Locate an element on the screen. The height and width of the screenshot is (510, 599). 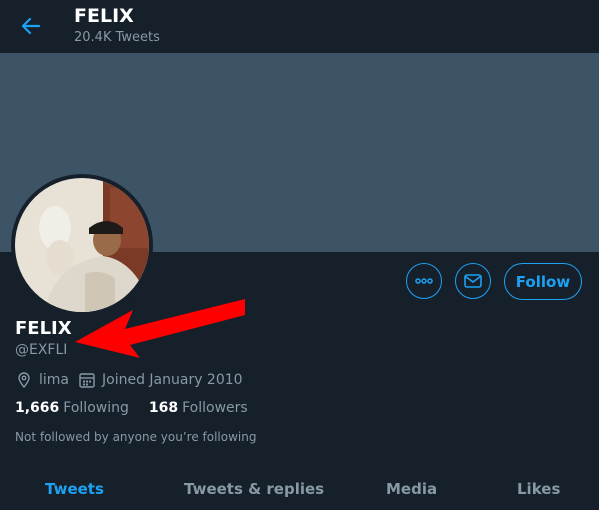
followers-link: 168 Followers is located at coordinates (198, 408).